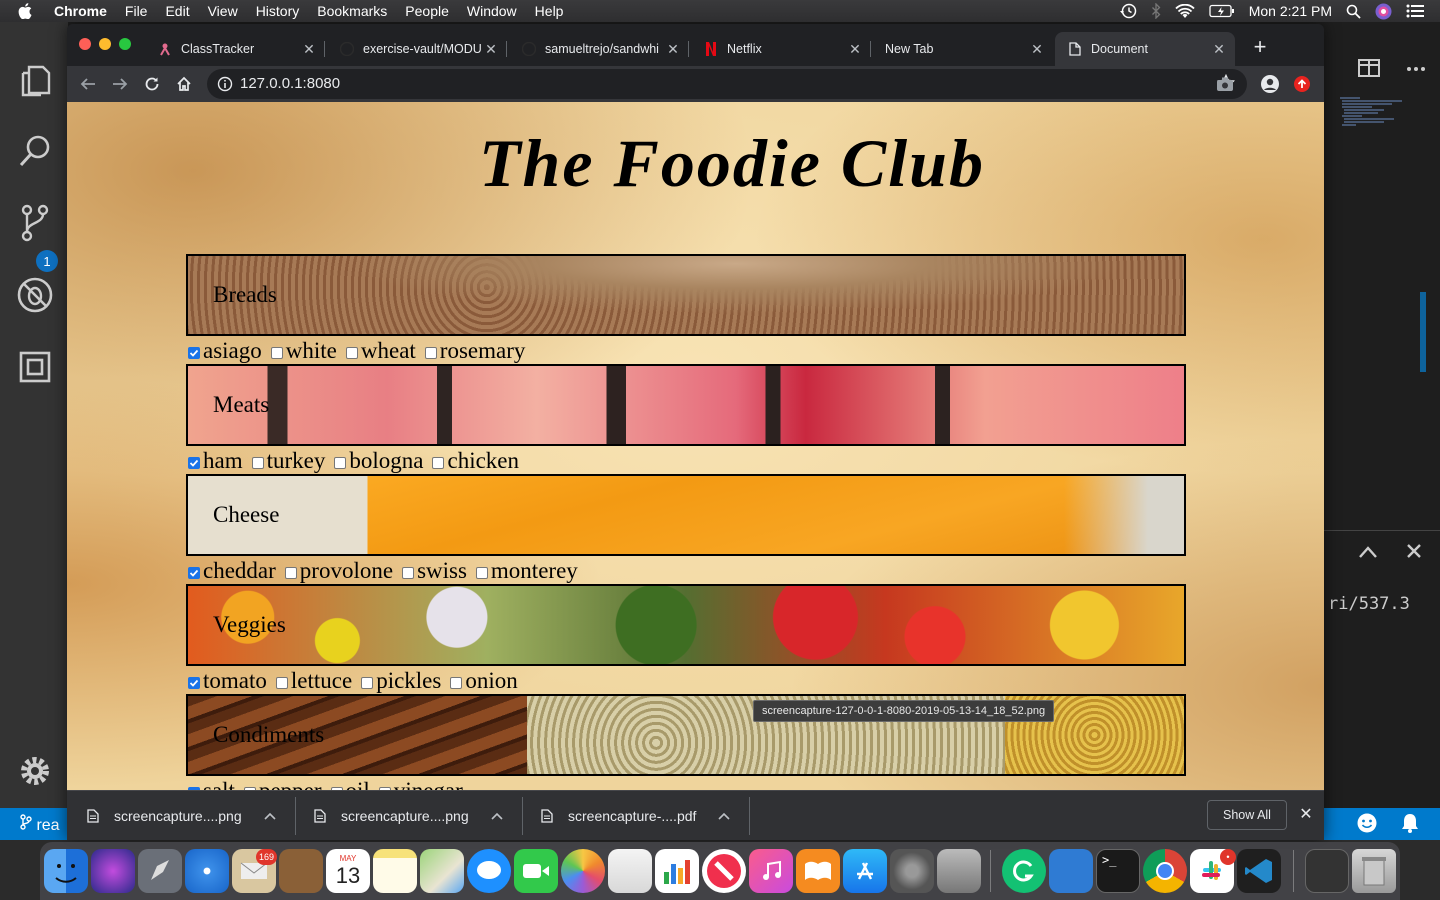 Image resolution: width=1440 pixels, height=900 pixels. I want to click on calendar-icon: MAY 13, so click(348, 871).